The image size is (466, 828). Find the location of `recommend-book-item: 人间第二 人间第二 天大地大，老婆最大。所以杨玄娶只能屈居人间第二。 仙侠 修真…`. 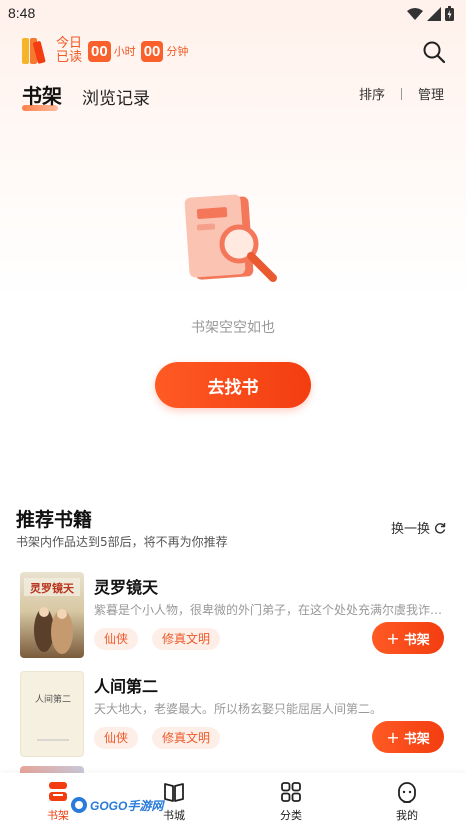

recommend-book-item: 人间第二 人间第二 天大地大，老婆最大。所以杨玄娶只能屈居人间第二。 仙侠 修真… is located at coordinates (235, 714).